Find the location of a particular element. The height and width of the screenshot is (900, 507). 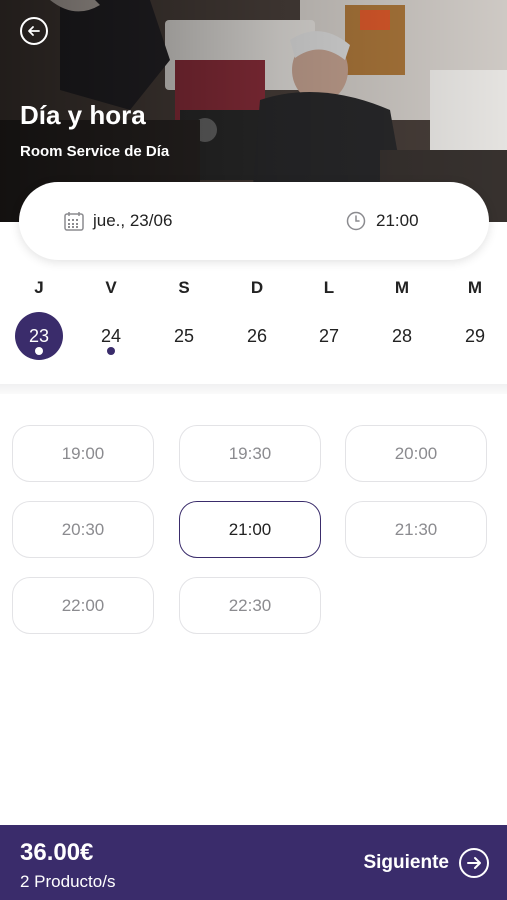

day-number: 24 is located at coordinates (111, 336).